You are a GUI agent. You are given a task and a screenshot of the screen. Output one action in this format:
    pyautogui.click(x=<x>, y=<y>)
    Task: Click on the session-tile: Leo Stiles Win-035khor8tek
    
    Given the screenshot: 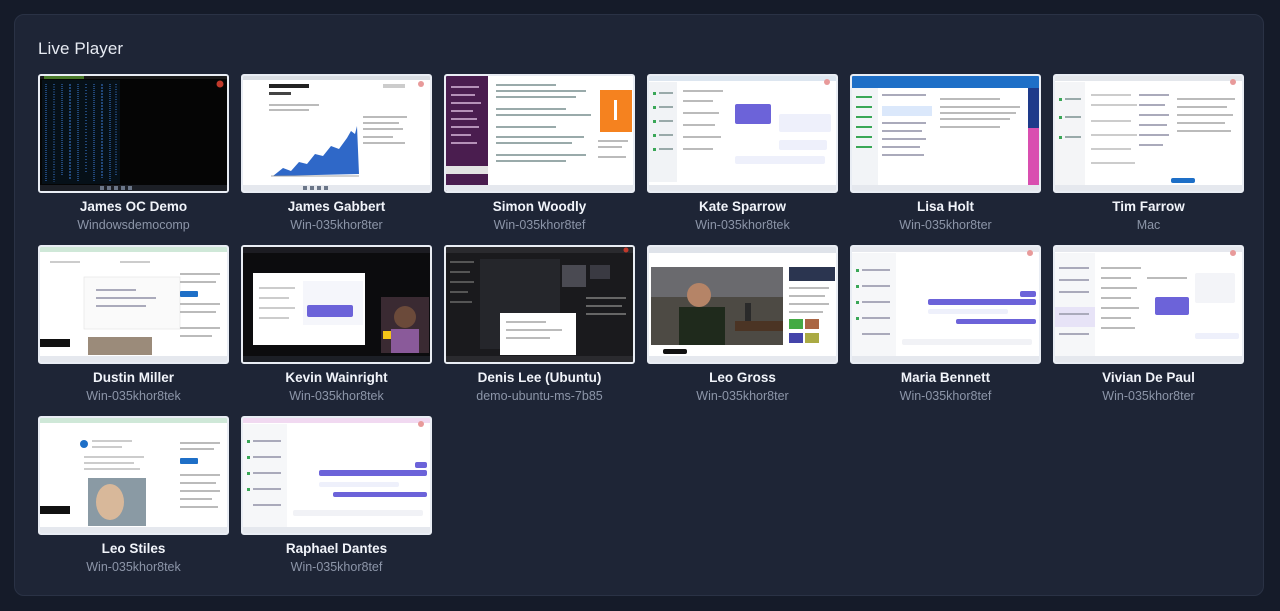 What is the action you would take?
    pyautogui.click(x=133, y=495)
    